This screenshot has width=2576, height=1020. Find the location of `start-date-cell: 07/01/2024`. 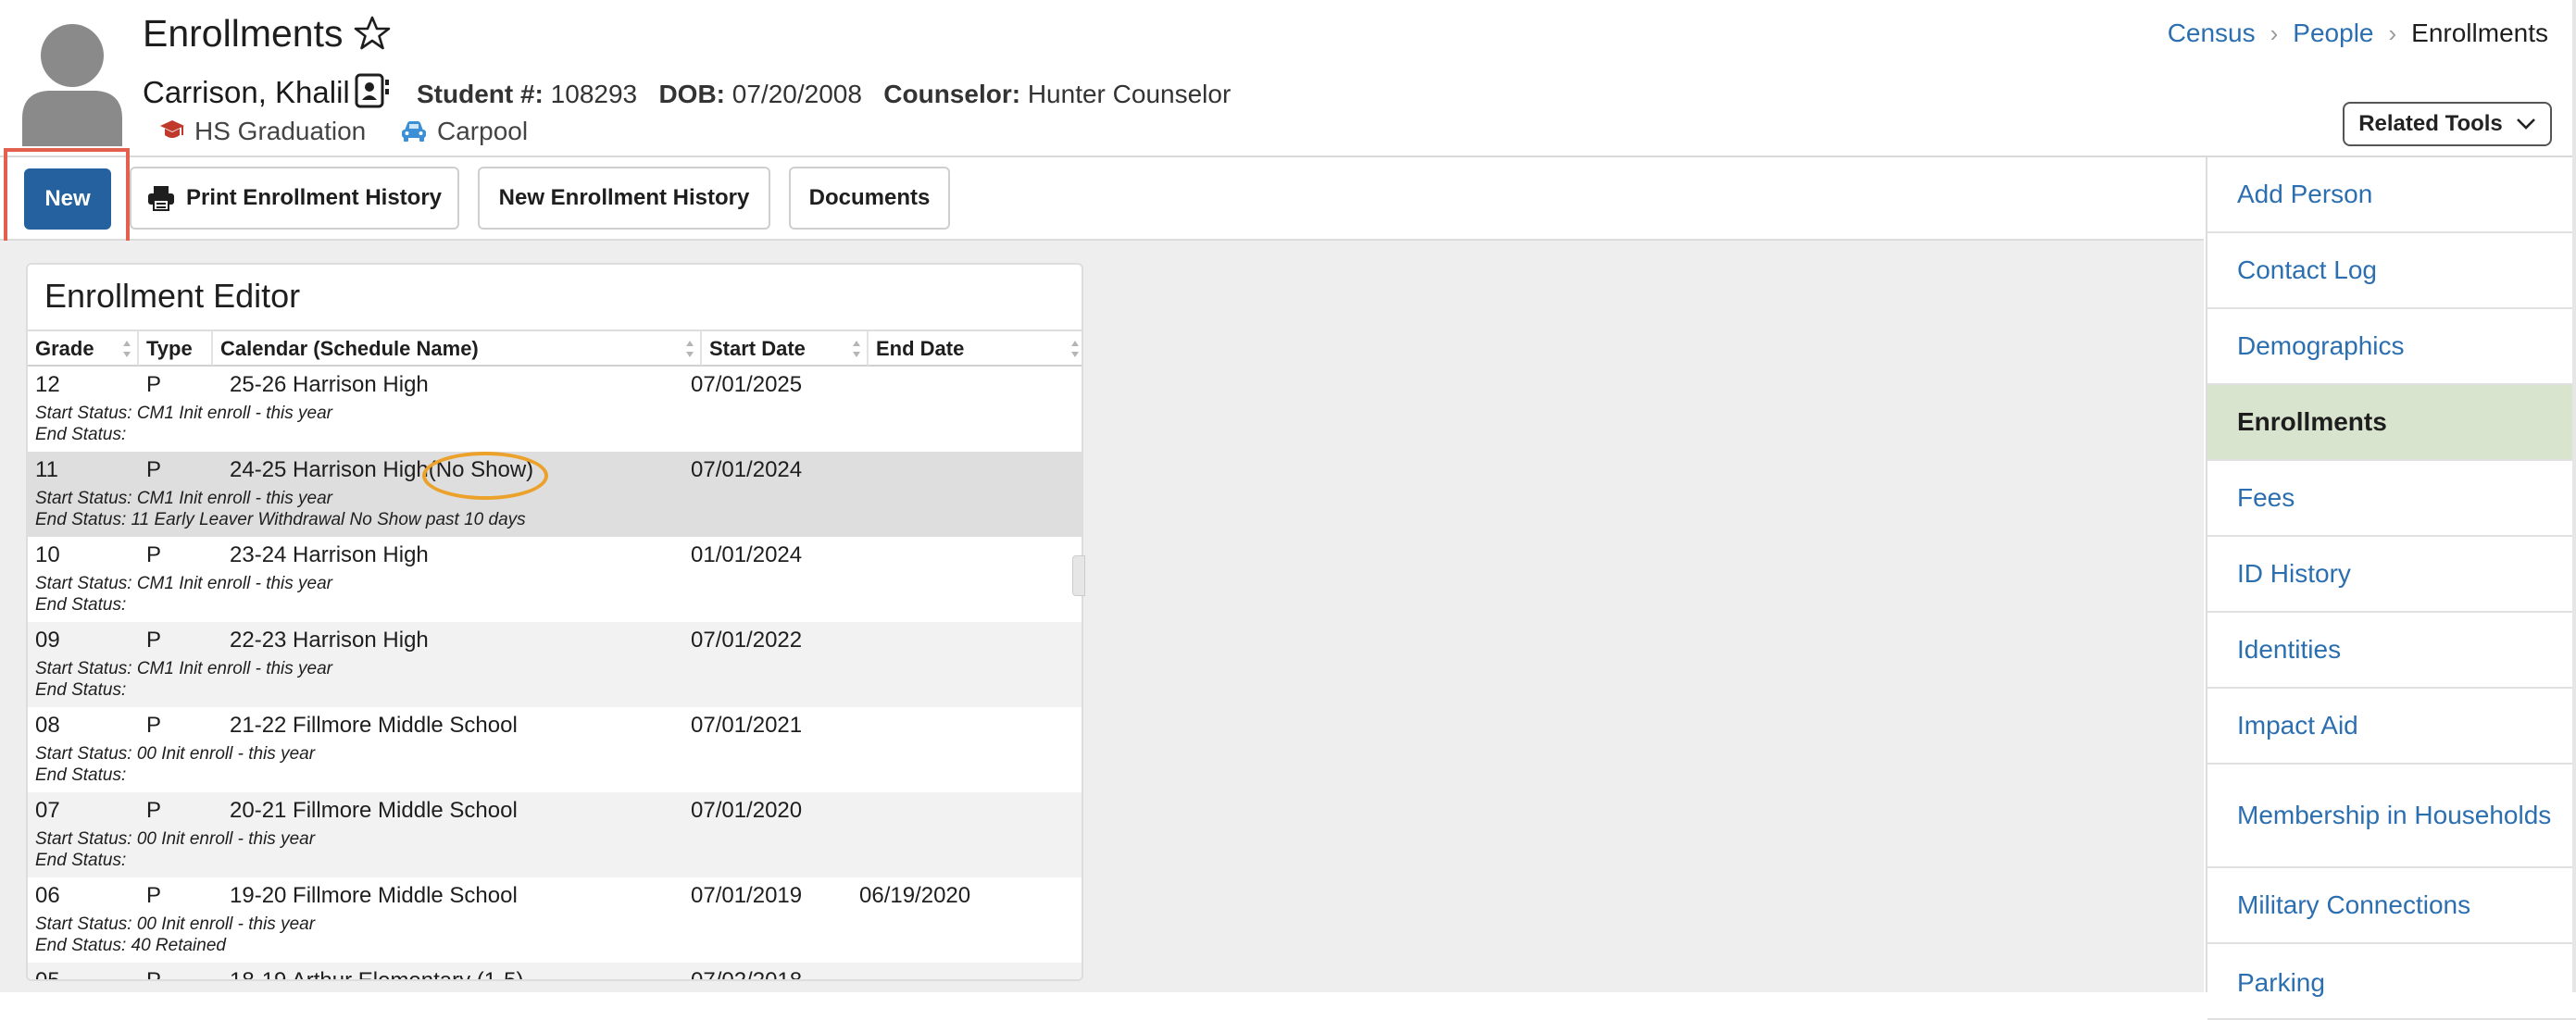

start-date-cell: 07/01/2024 is located at coordinates (747, 469).